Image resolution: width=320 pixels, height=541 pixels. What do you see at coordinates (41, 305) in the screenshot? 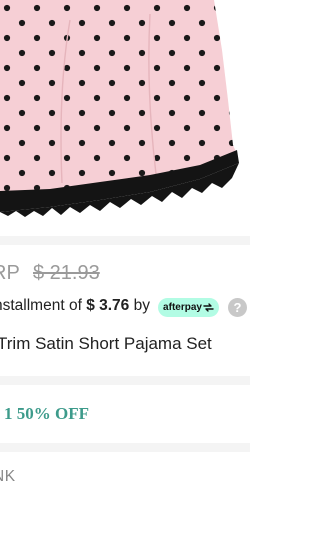
I see `installment-prefix: nstallment of` at bounding box center [41, 305].